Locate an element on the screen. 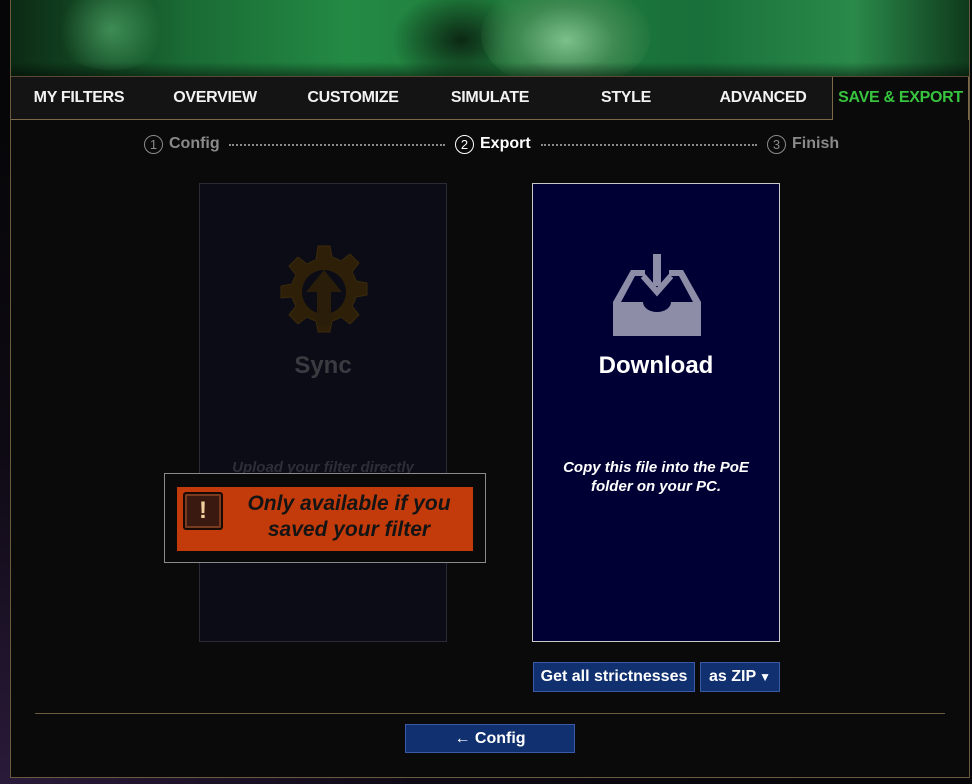 This screenshot has height=784, width=972. step-export: 2 Export is located at coordinates (493, 144).